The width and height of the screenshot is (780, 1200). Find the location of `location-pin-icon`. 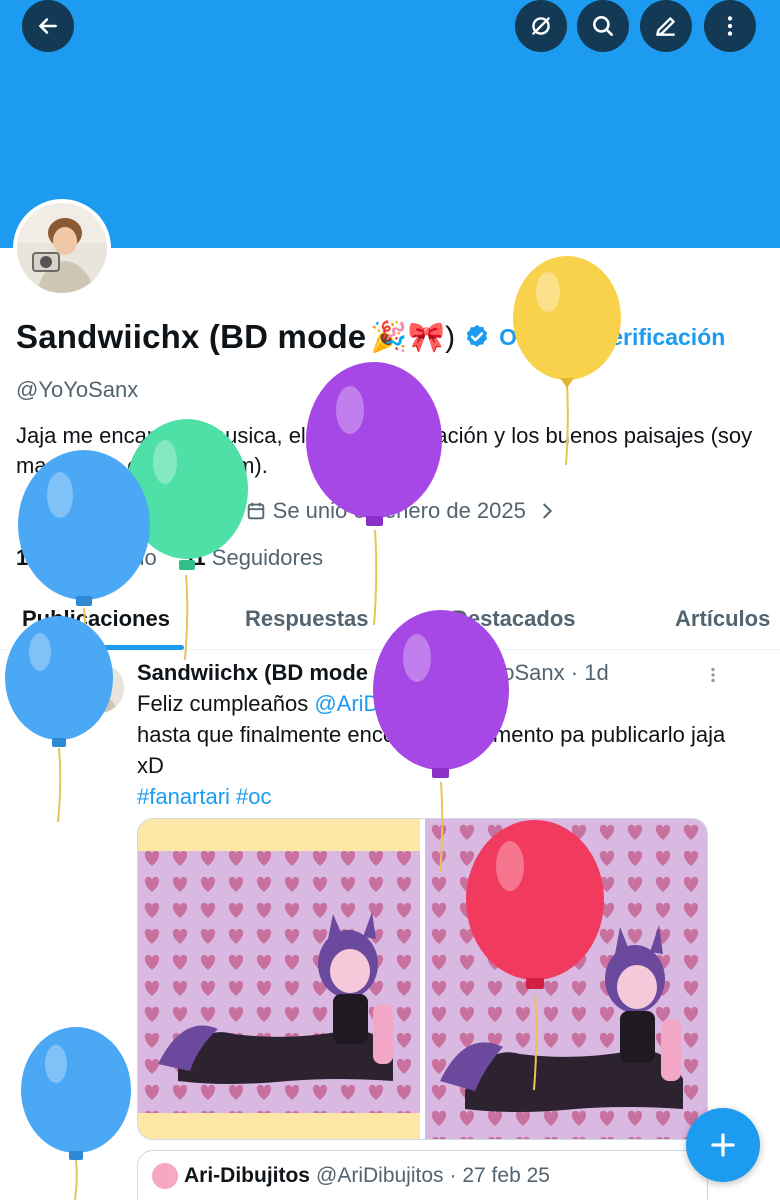

location-pin-icon is located at coordinates (27, 511).